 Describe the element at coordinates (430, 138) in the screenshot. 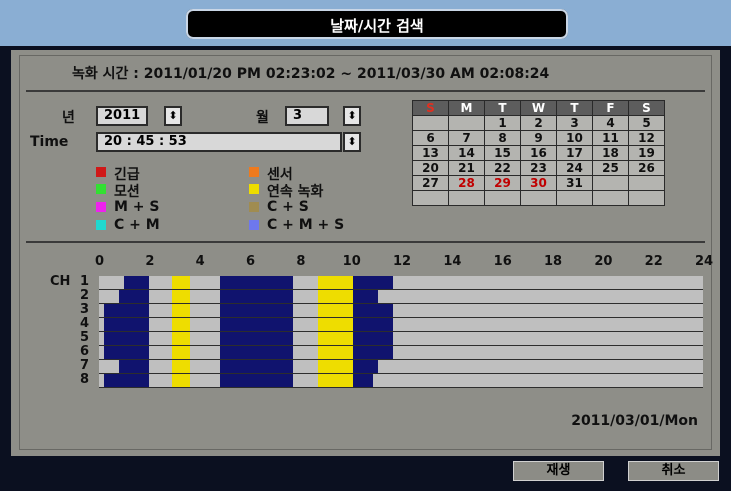

I see `calendar-day: 6` at that location.